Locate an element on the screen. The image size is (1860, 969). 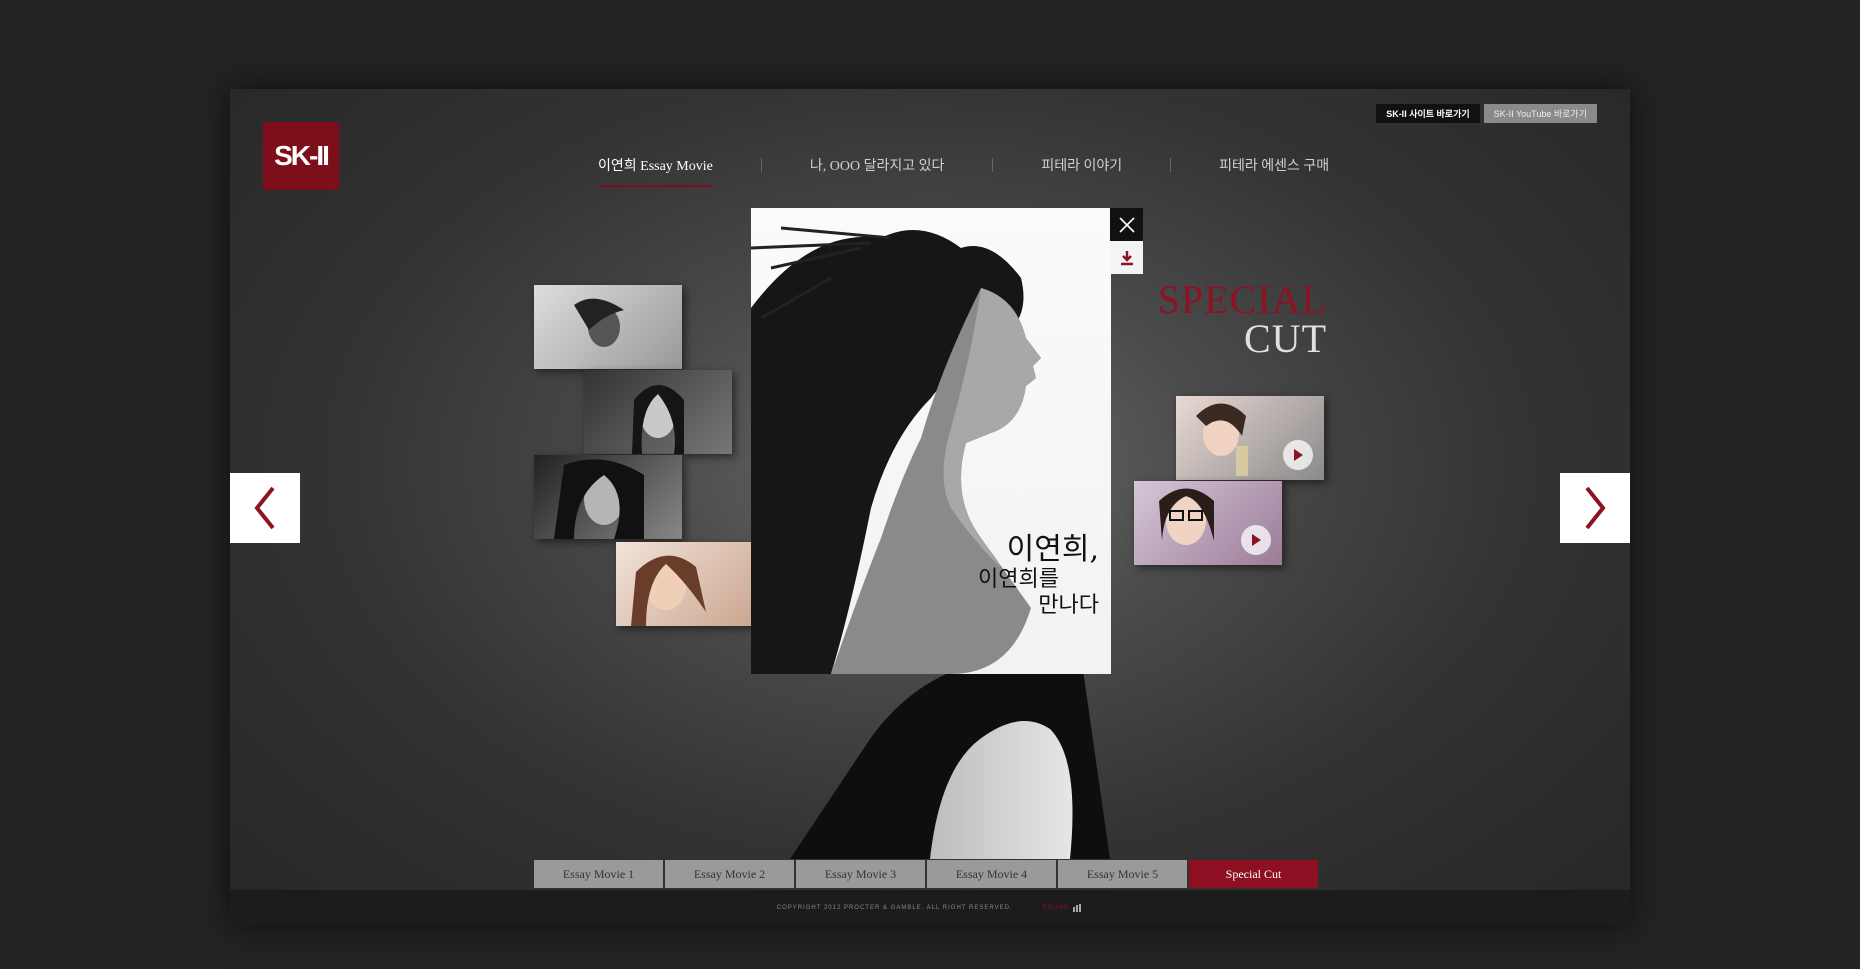
tab-essay-movie-5: Essay Movie 5 is located at coordinates (1122, 874).